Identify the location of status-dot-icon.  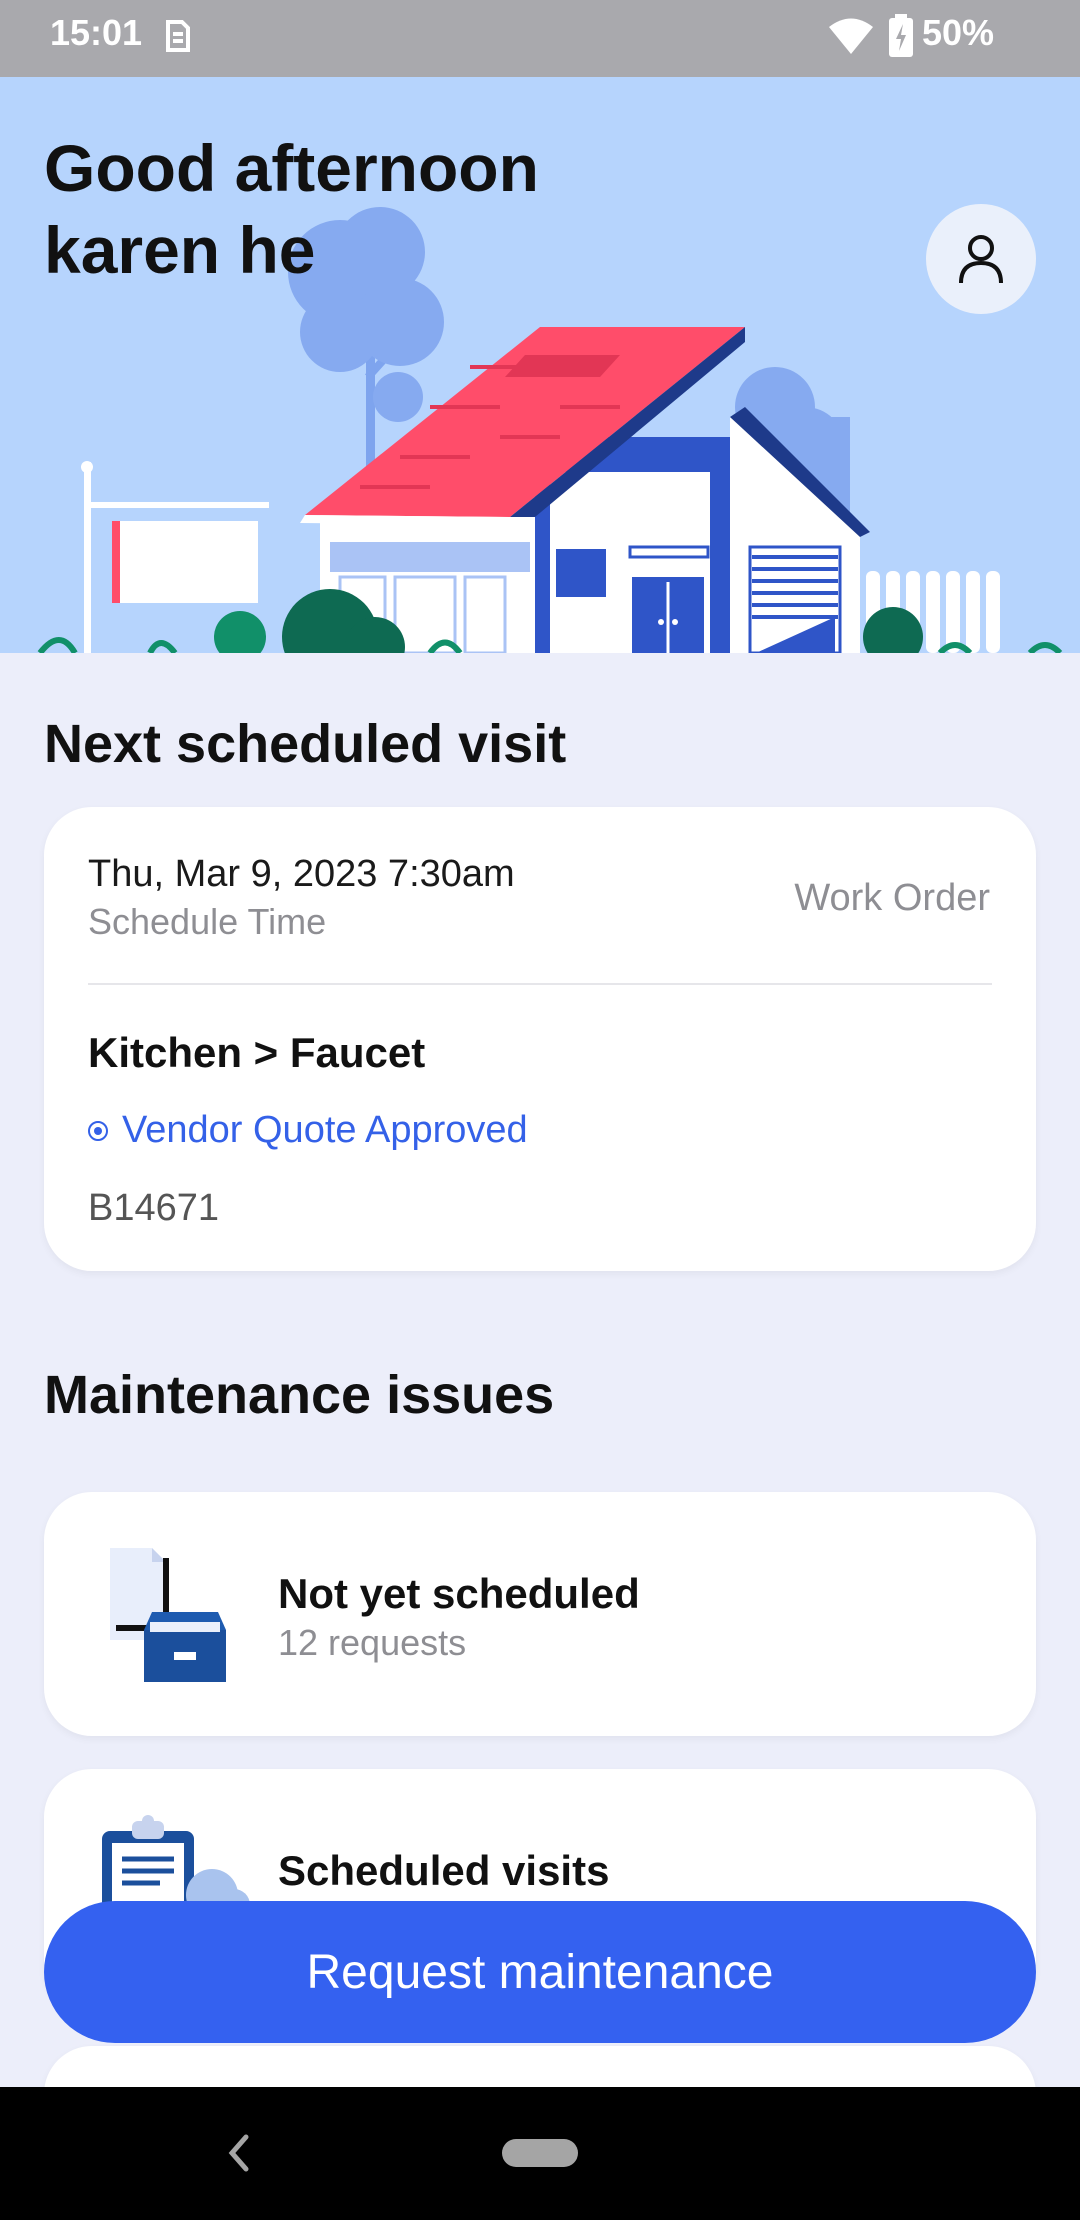
(98, 1130).